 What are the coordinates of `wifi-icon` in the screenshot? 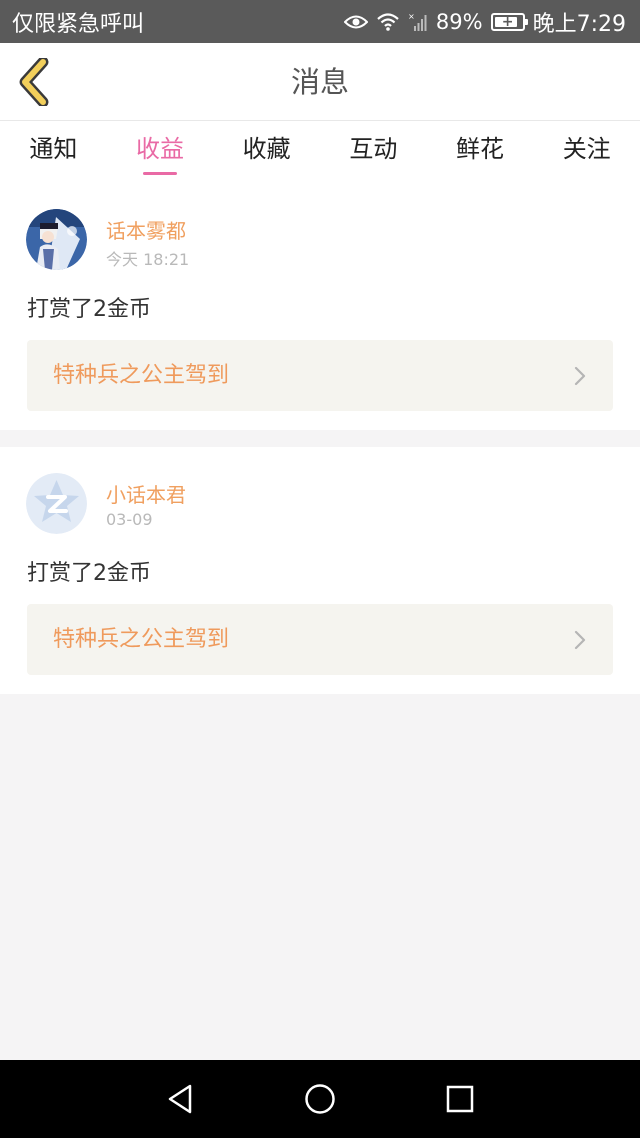 It's located at (388, 22).